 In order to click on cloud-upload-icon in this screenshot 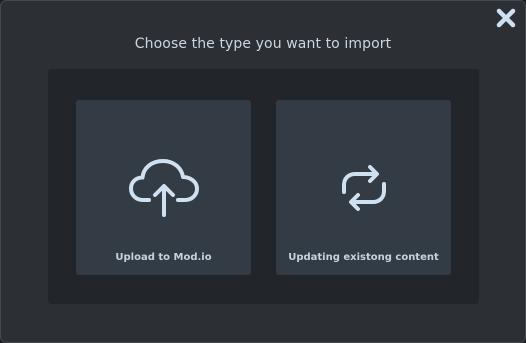, I will do `click(164, 188)`.